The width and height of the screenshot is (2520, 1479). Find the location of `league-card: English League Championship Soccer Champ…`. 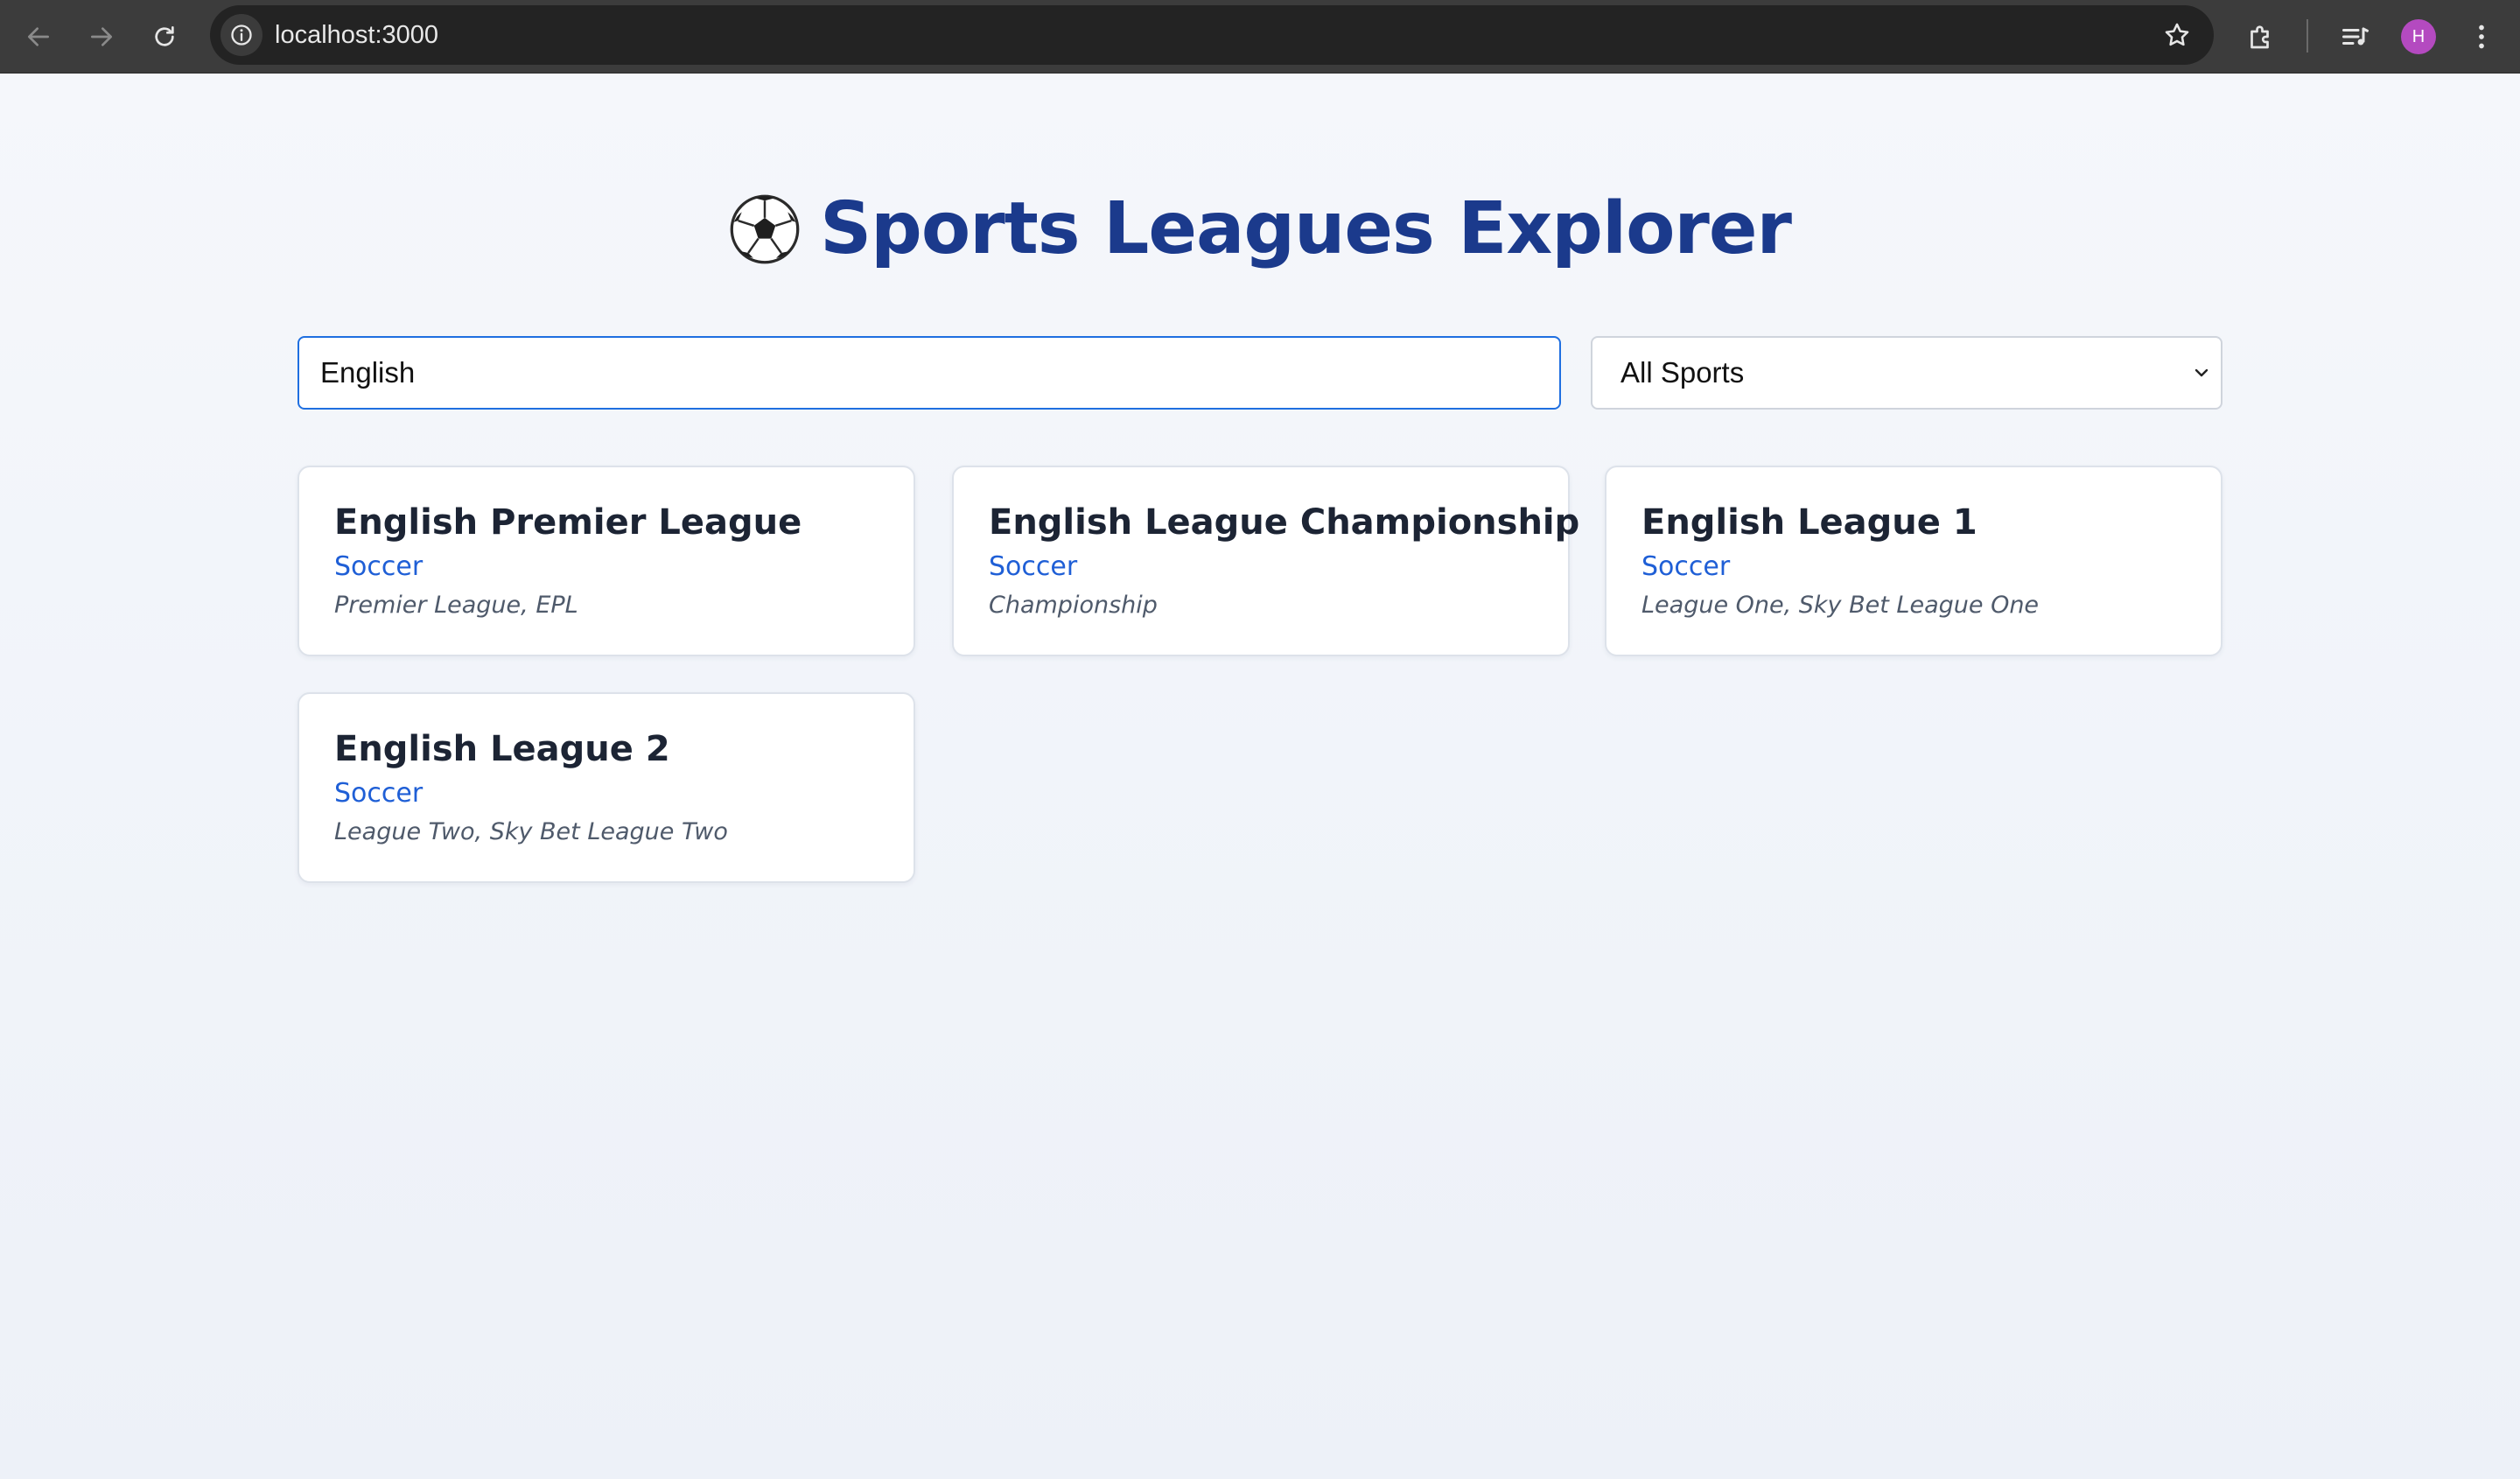

league-card: English League Championship Soccer Champ… is located at coordinates (1265, 561).